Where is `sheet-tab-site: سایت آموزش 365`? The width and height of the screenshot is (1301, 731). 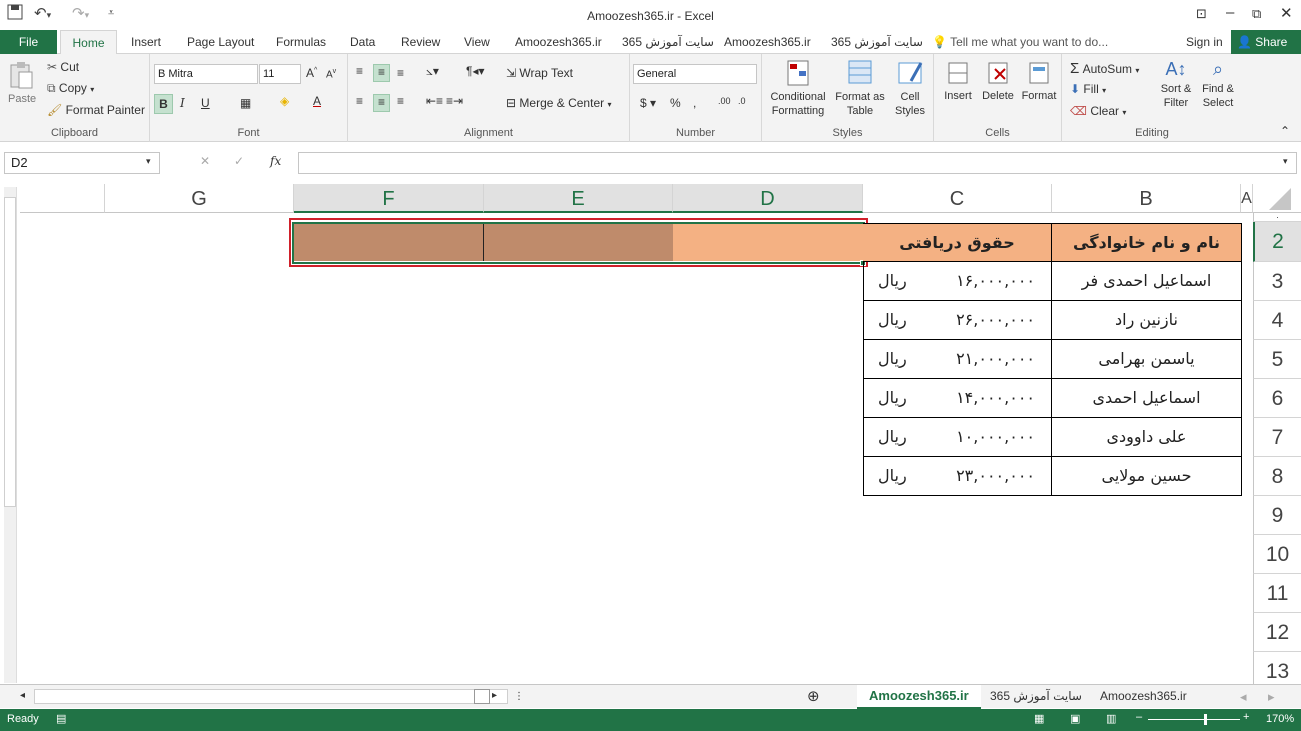
sheet-tab-site: سایت آموزش 365 is located at coordinates (1036, 696).